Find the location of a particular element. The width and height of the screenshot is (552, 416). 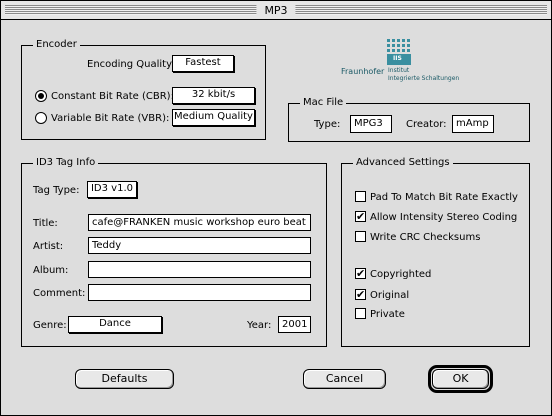

window-title: MP3 is located at coordinates (276, 10).